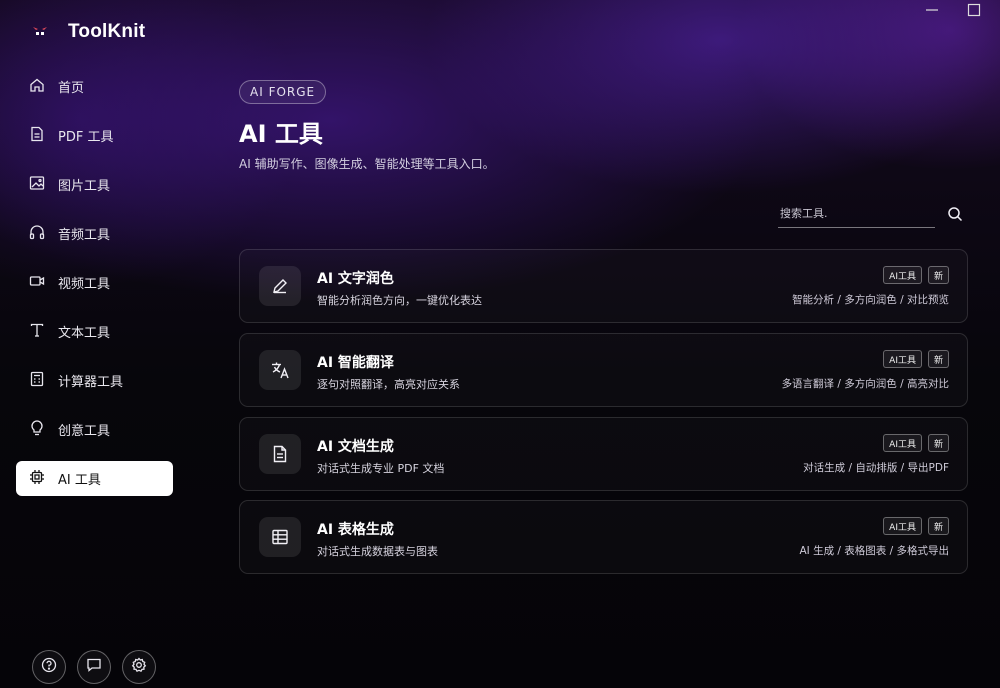 This screenshot has width=1000, height=688. What do you see at coordinates (870, 300) in the screenshot?
I see `card-features: 智能分析 / 多方向润色 / 对比预览` at bounding box center [870, 300].